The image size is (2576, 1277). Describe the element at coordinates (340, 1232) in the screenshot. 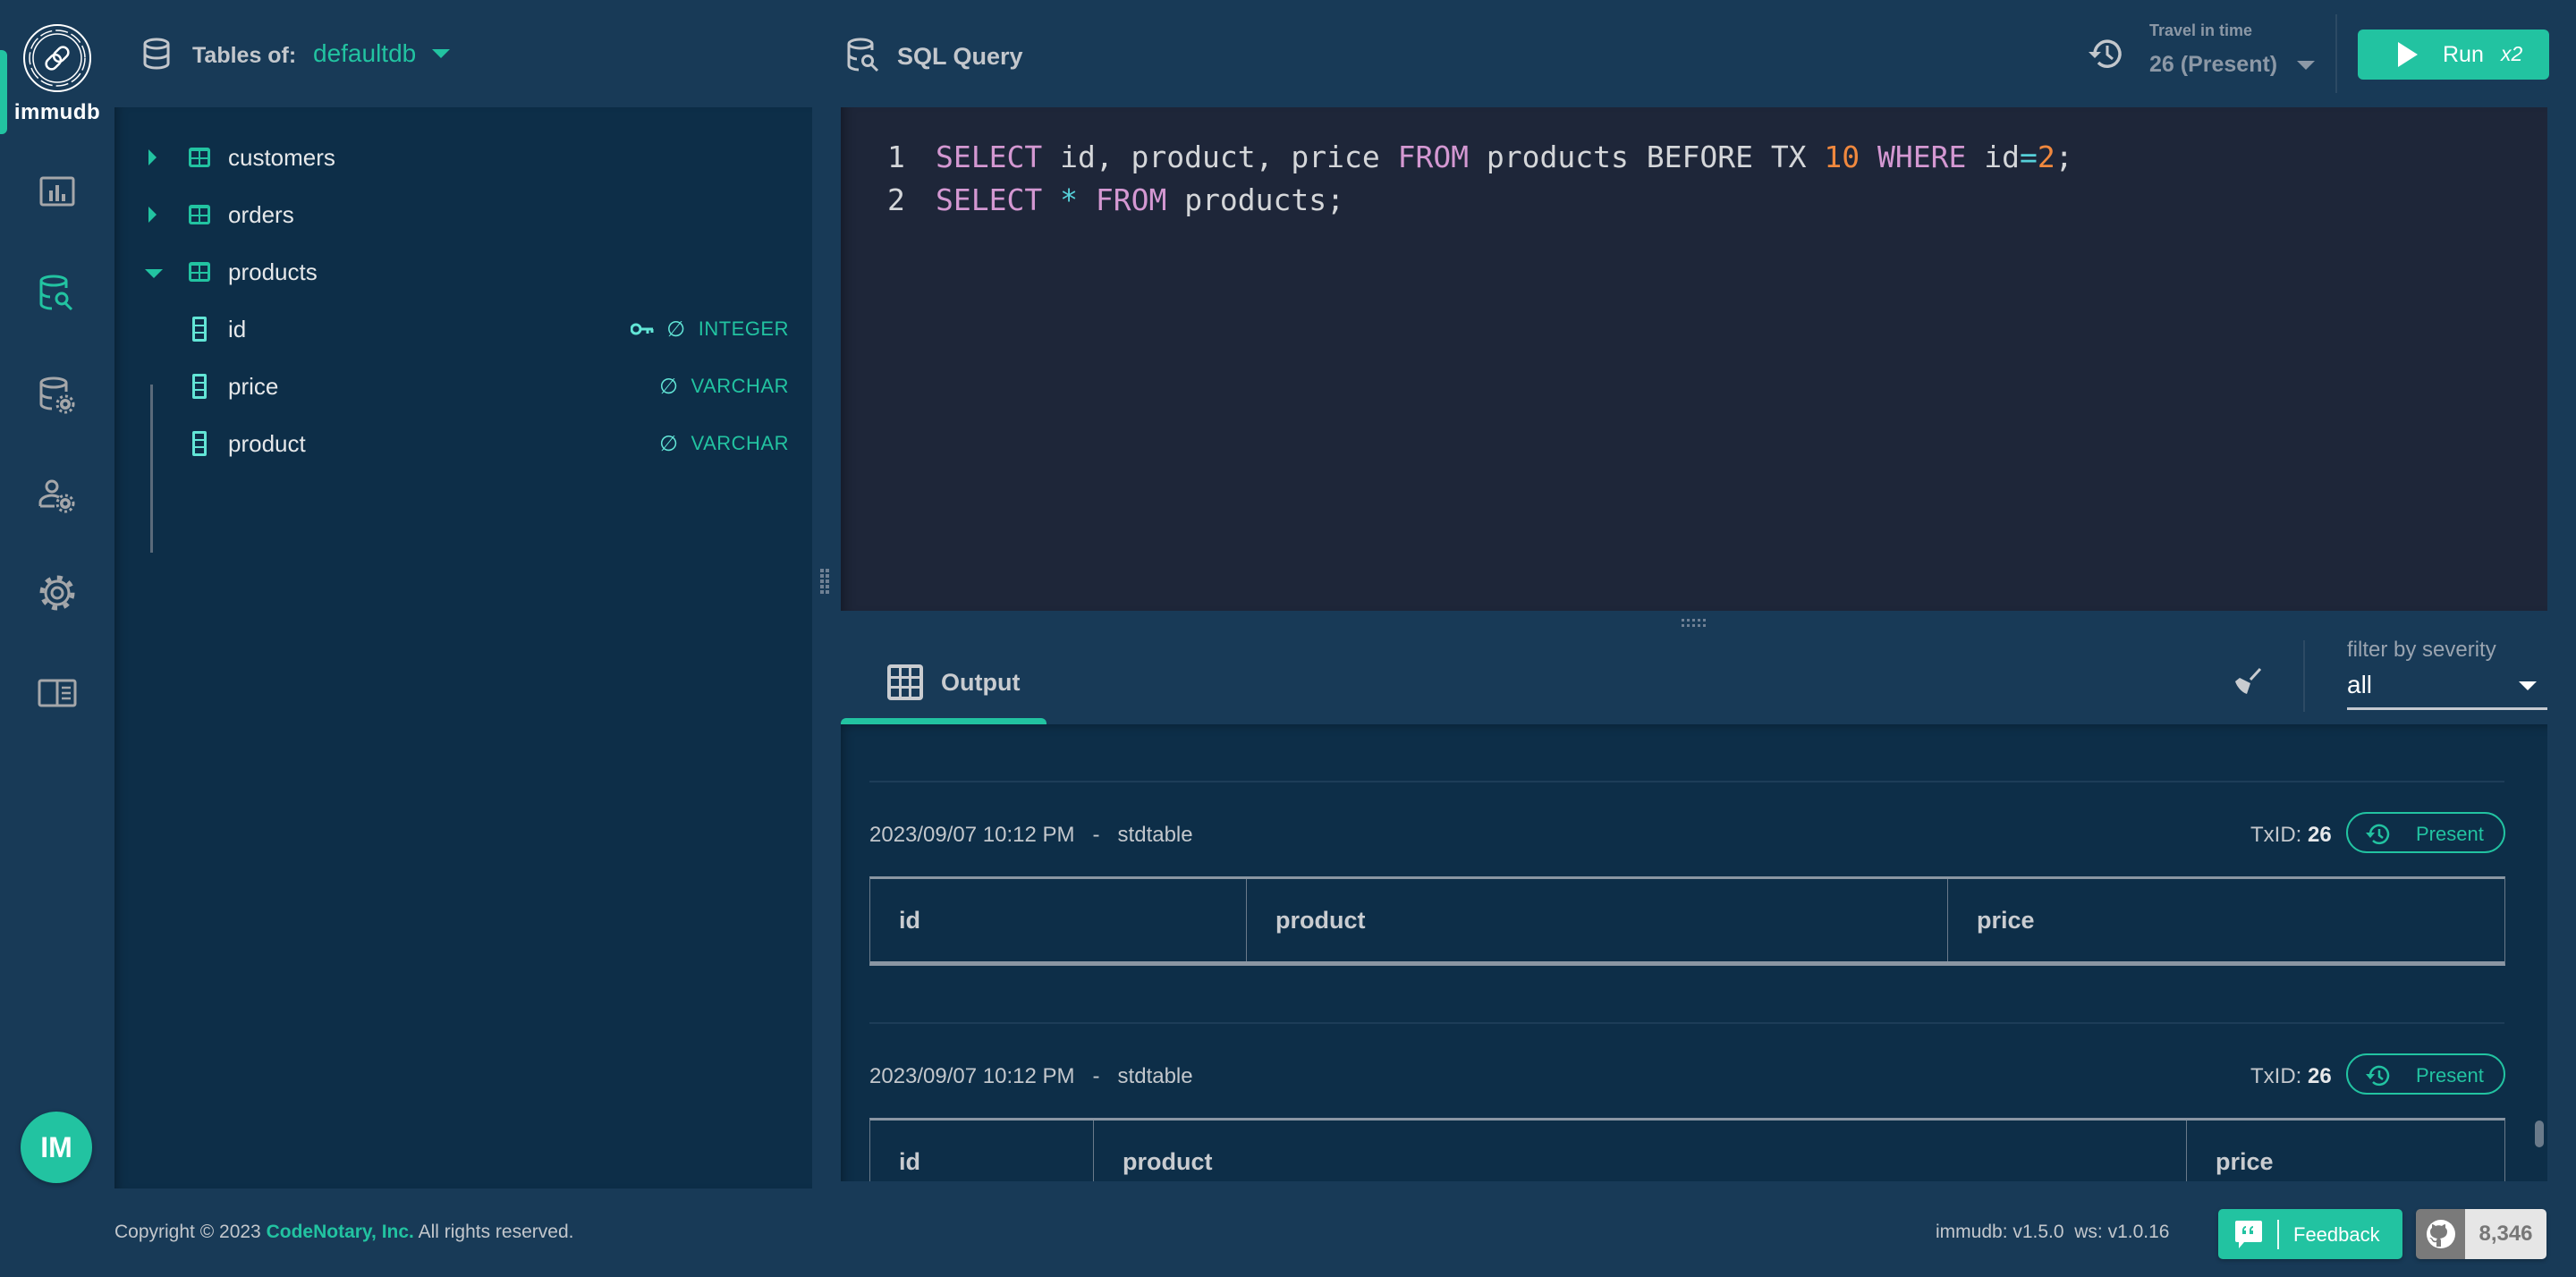

I see `company-link: CodeNotary, Inc.` at that location.